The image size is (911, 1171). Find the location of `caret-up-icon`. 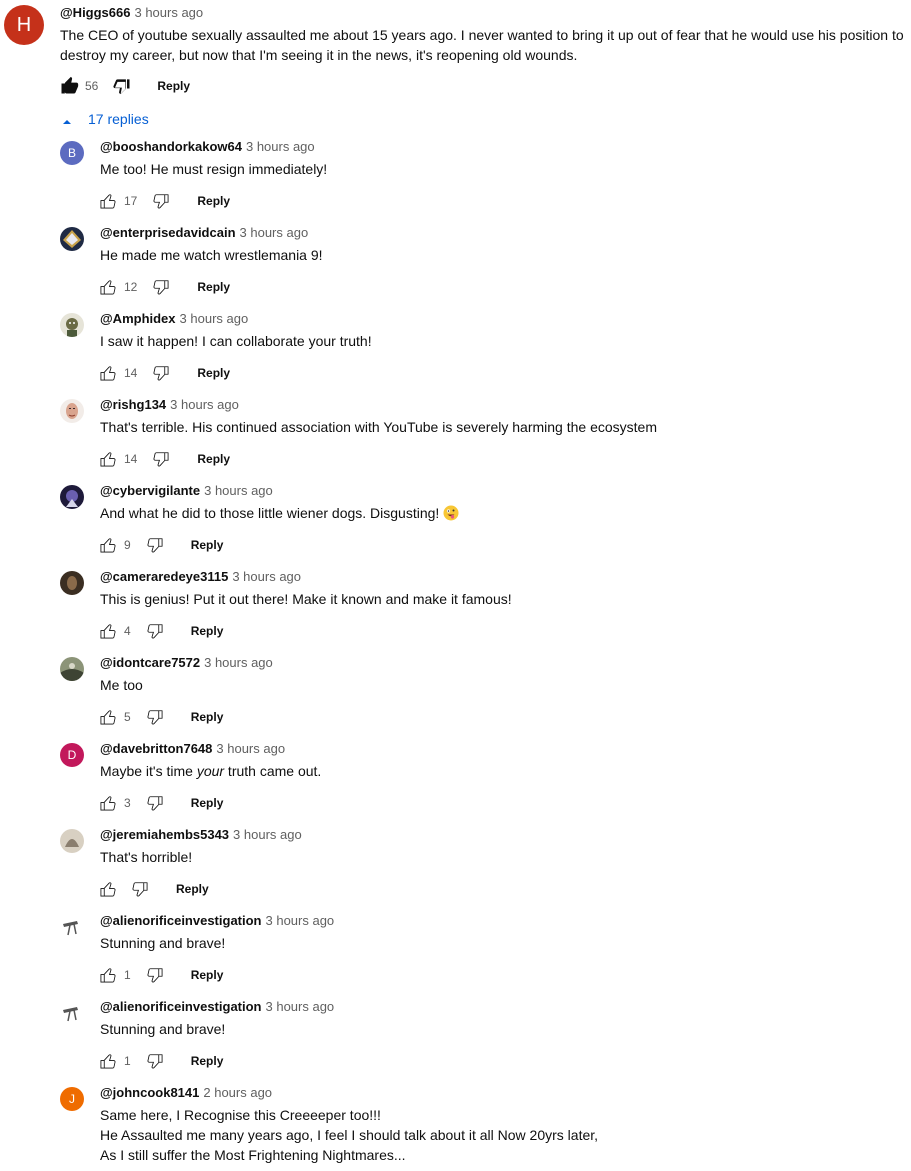

caret-up-icon is located at coordinates (67, 119).